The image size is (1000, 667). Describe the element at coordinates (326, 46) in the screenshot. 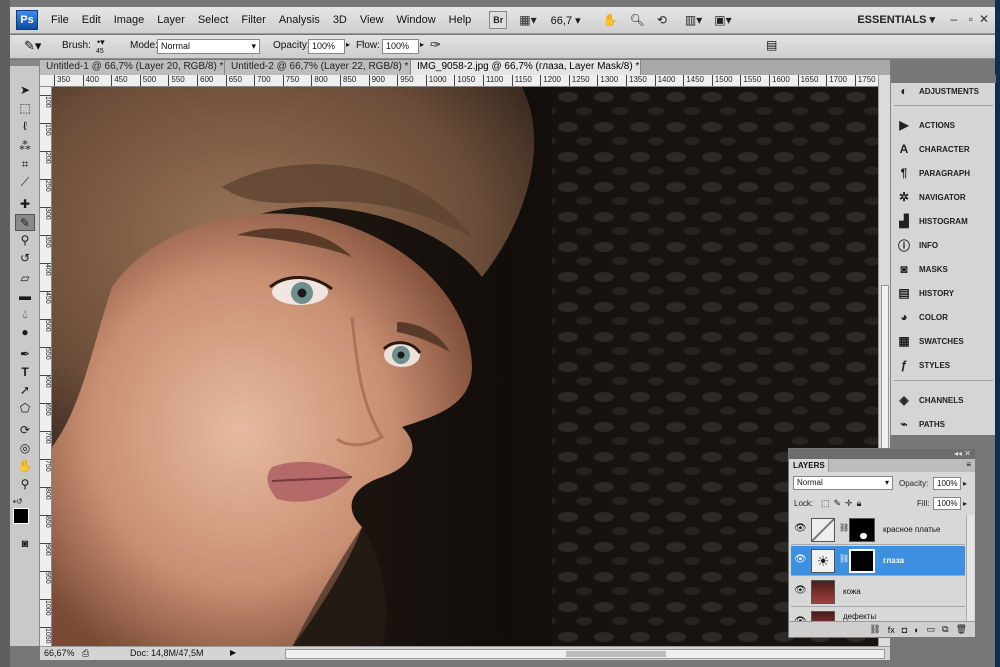

I see `opacity-field: 100%` at that location.